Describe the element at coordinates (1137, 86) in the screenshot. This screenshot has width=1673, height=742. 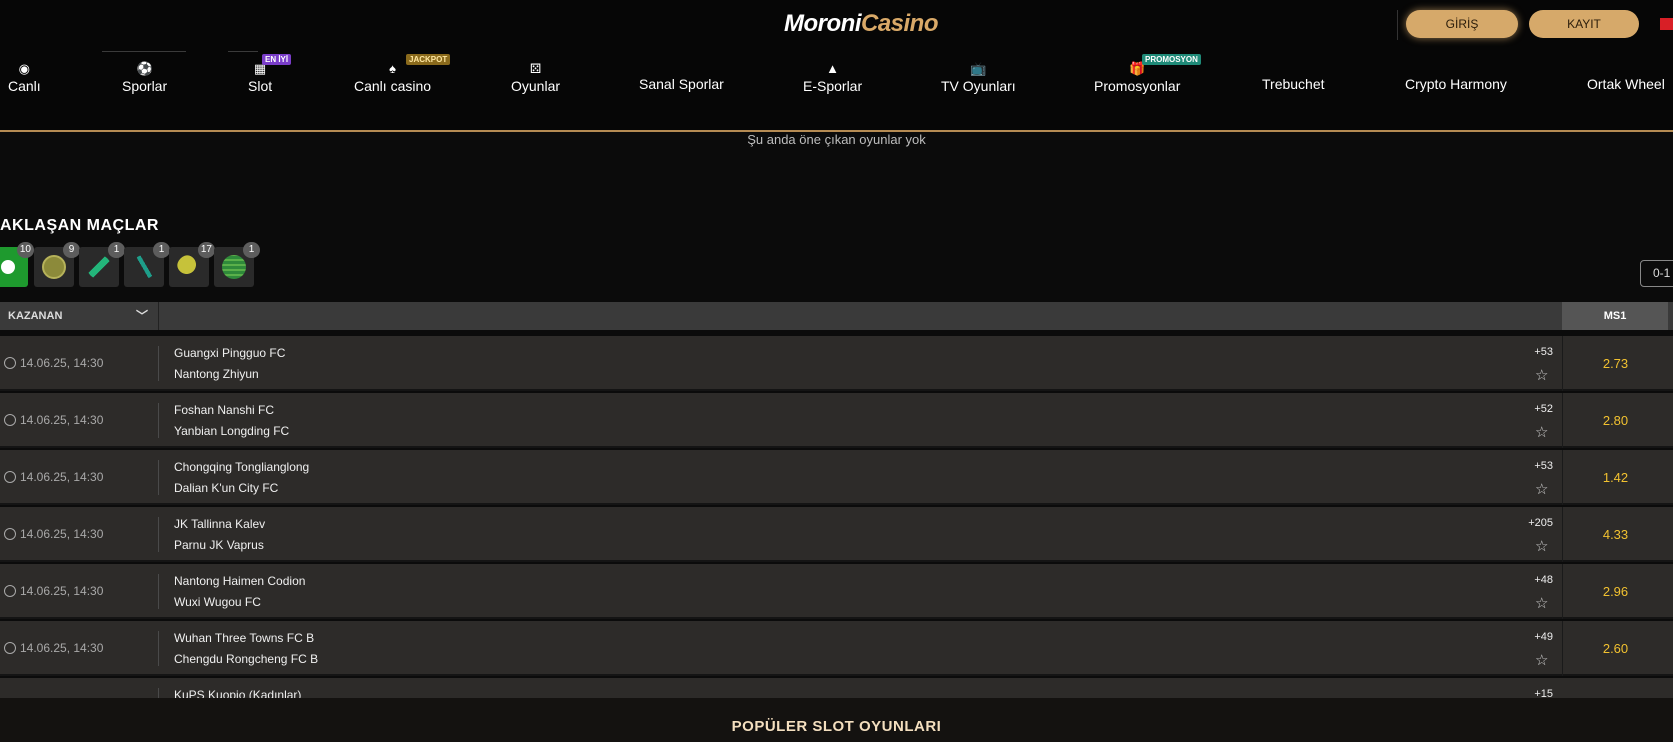
I see `nav-label: Promosyonlar` at that location.